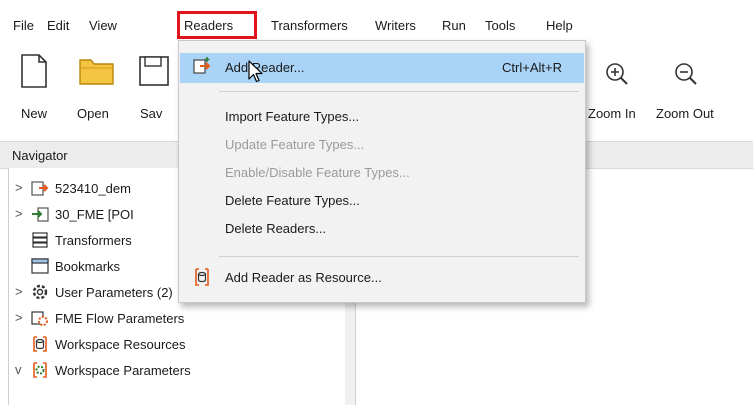 The width and height of the screenshot is (753, 405). What do you see at coordinates (532, 67) in the screenshot?
I see `shortcut-label: Ctrl+Alt+R` at bounding box center [532, 67].